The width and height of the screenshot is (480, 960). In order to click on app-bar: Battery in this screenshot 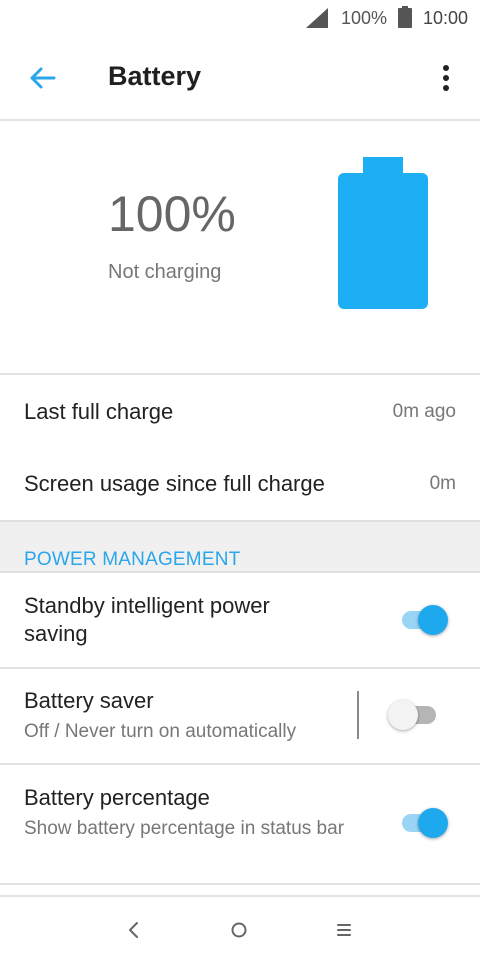, I will do `click(240, 78)`.